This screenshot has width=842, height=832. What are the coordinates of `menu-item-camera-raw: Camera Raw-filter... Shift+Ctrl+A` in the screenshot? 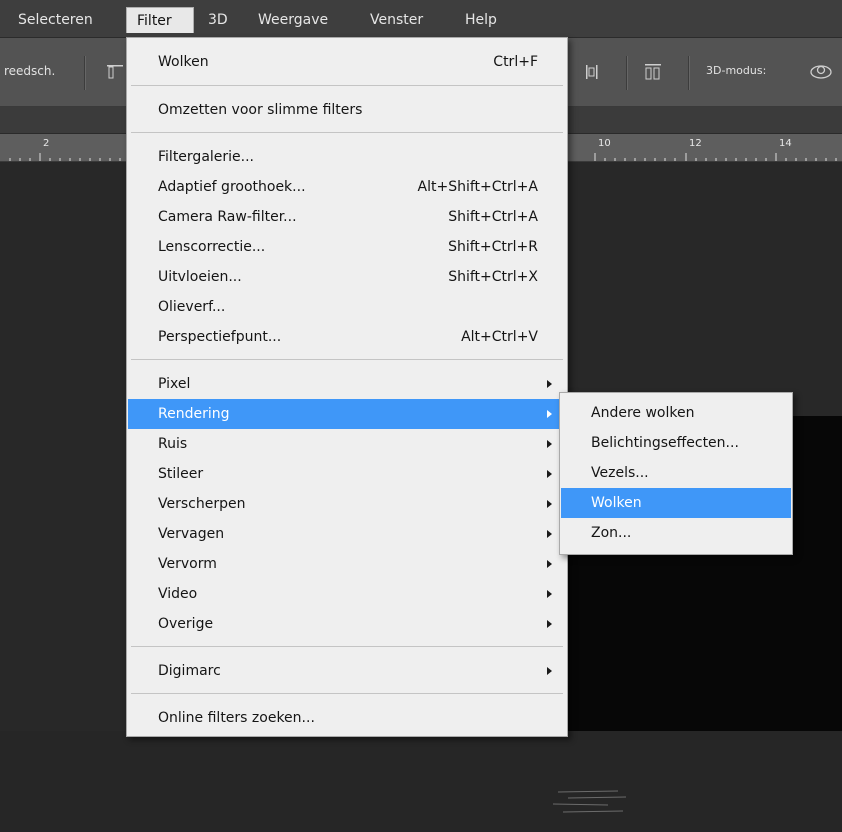 It's located at (347, 217).